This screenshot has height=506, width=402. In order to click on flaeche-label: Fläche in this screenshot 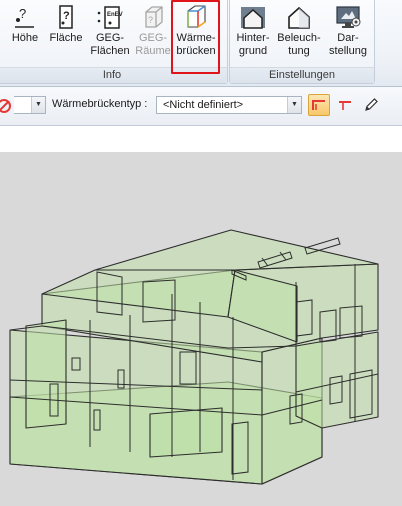, I will do `click(66, 38)`.